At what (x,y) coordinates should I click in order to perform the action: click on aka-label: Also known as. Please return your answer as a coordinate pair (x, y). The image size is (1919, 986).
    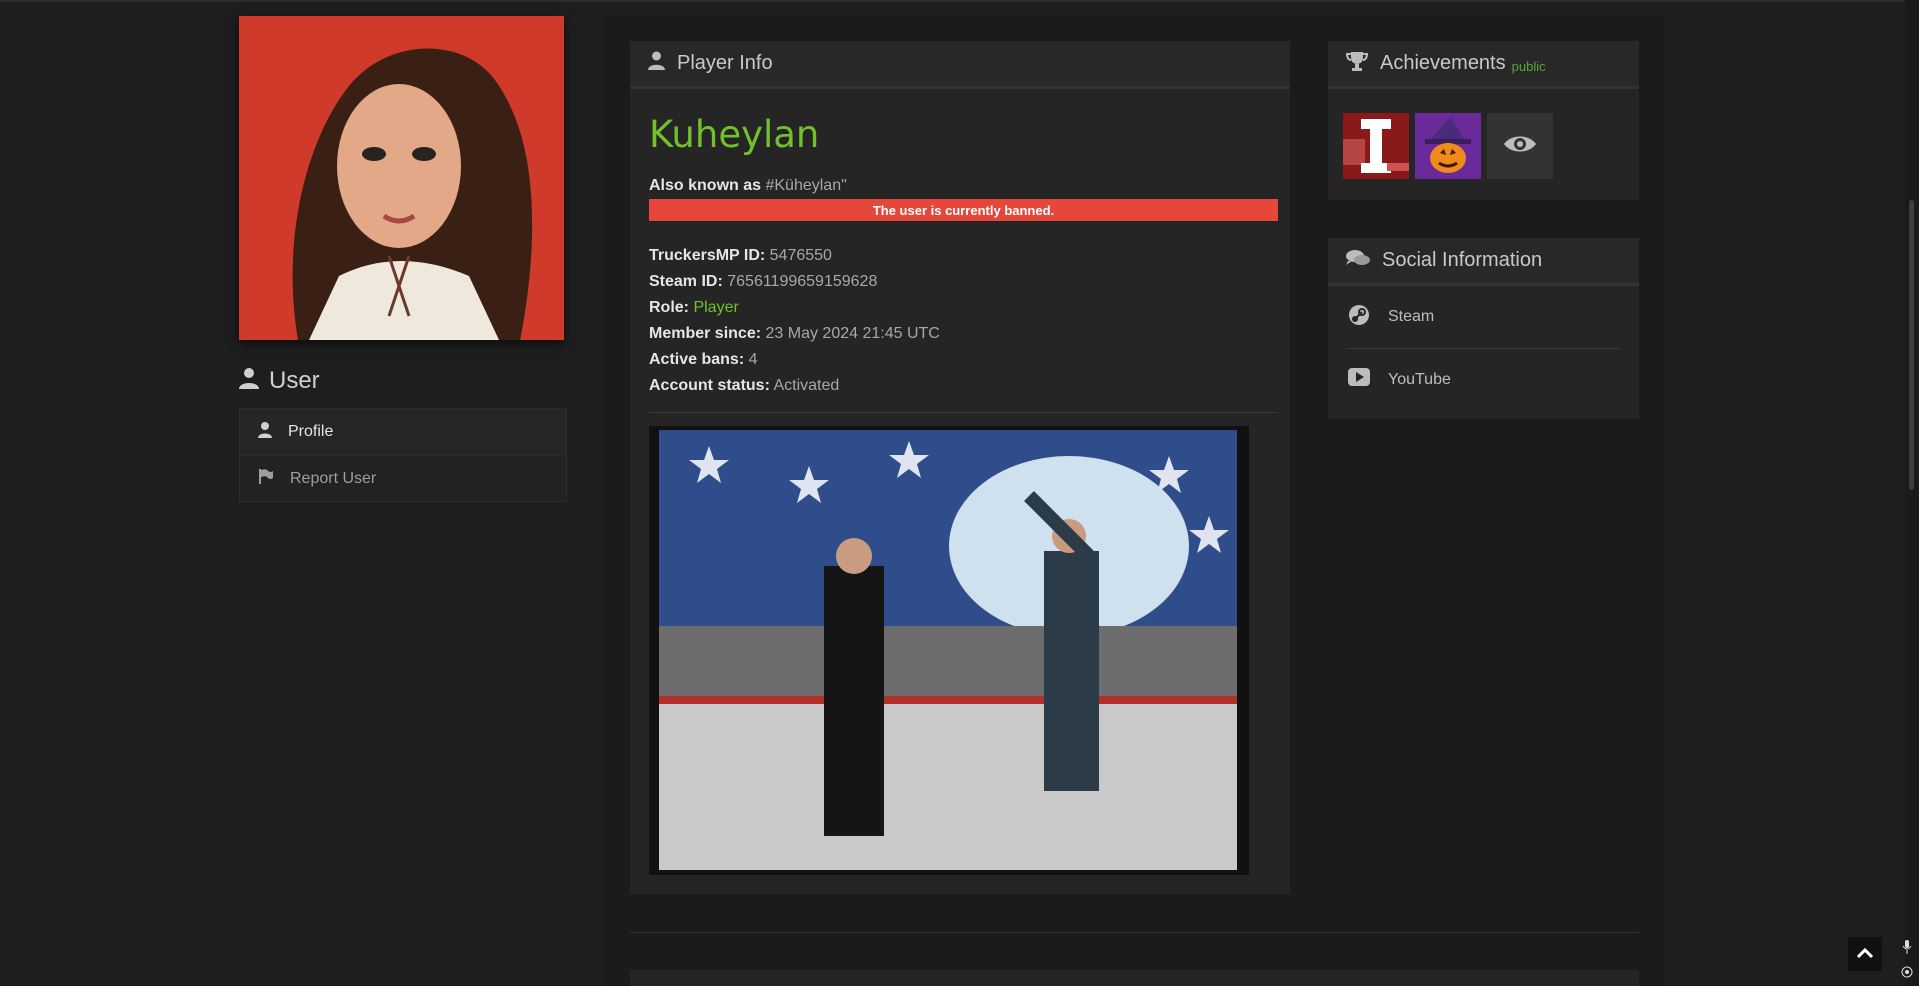
    Looking at the image, I should click on (705, 185).